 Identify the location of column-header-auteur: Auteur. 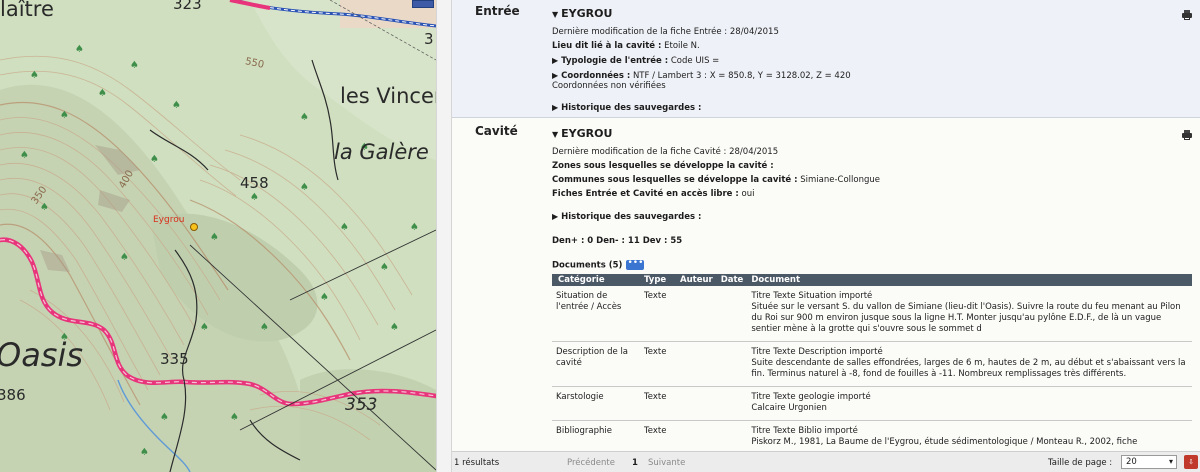
(696, 280).